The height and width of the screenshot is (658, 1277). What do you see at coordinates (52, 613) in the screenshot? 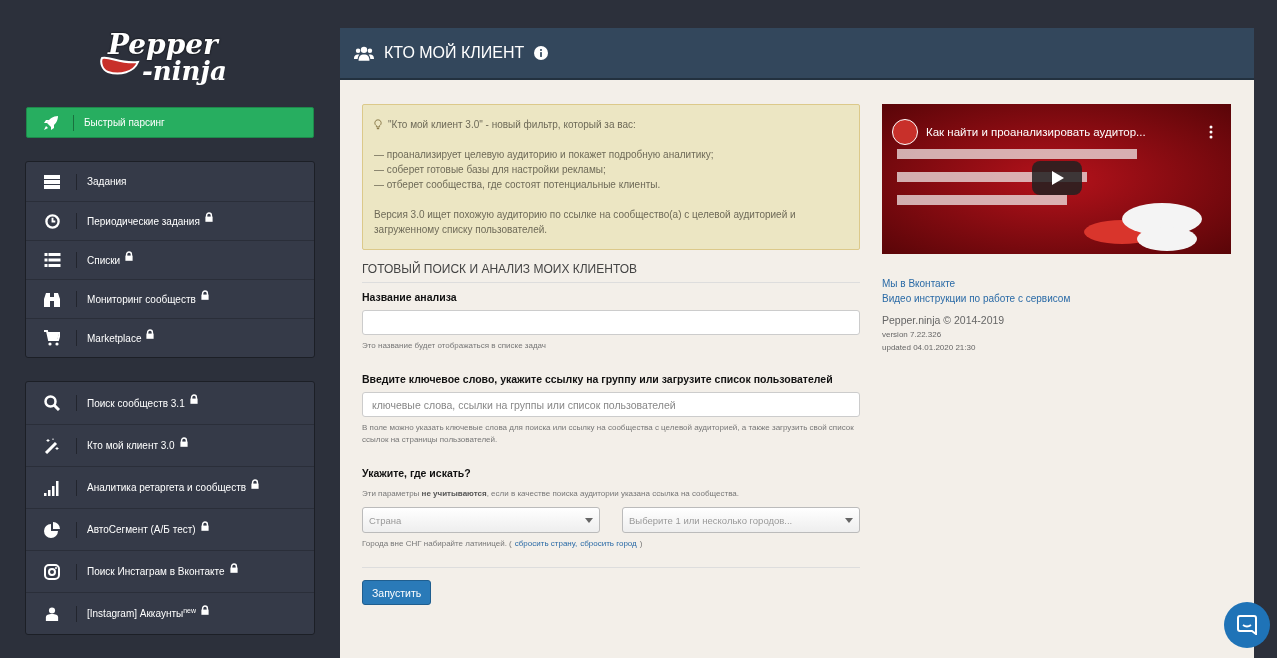
I see `user-icon` at bounding box center [52, 613].